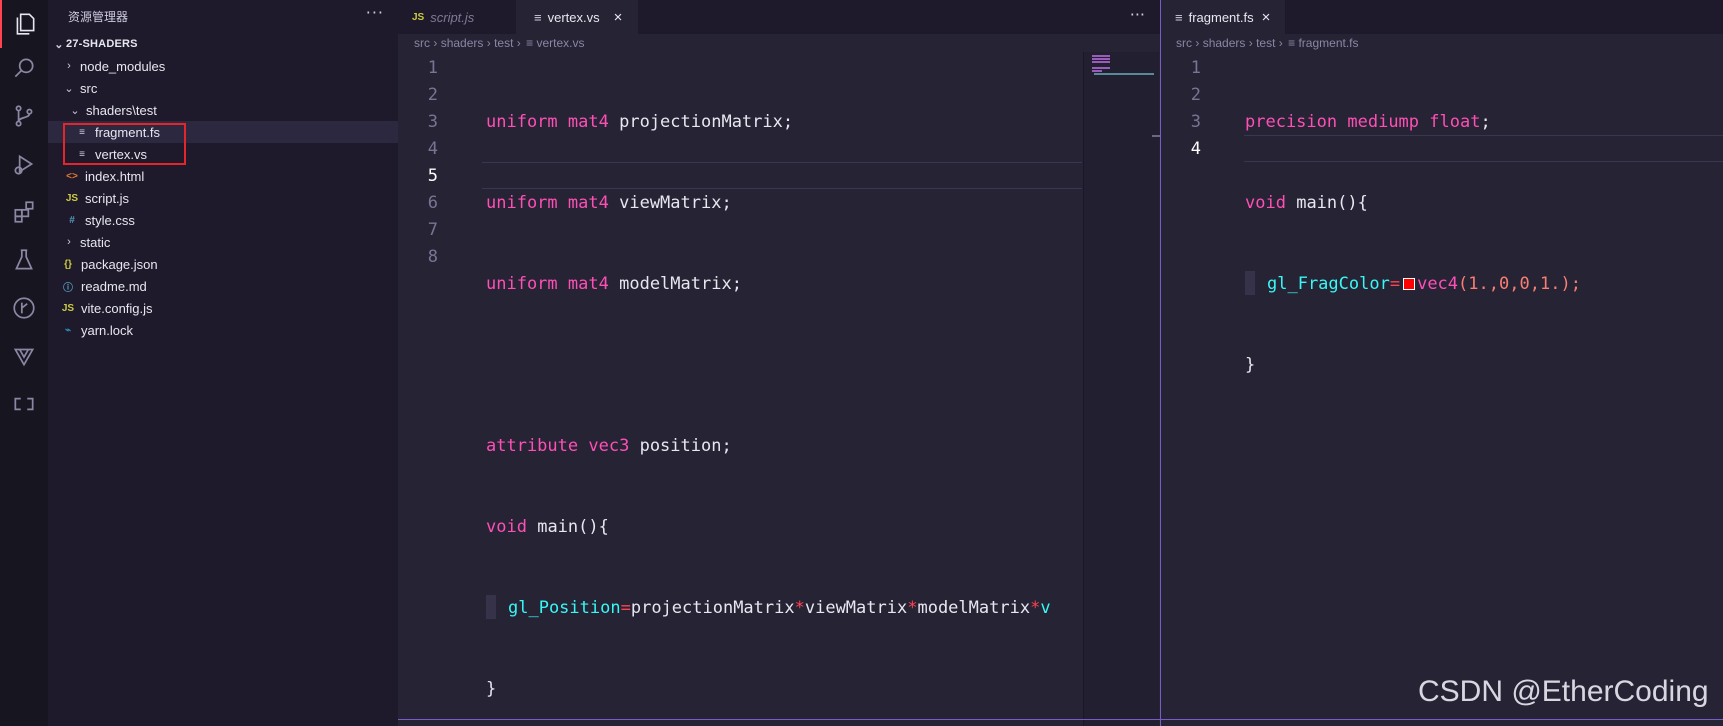  What do you see at coordinates (1442, 17) in the screenshot?
I see `tab-bar: ≡ fragment.fs ×` at bounding box center [1442, 17].